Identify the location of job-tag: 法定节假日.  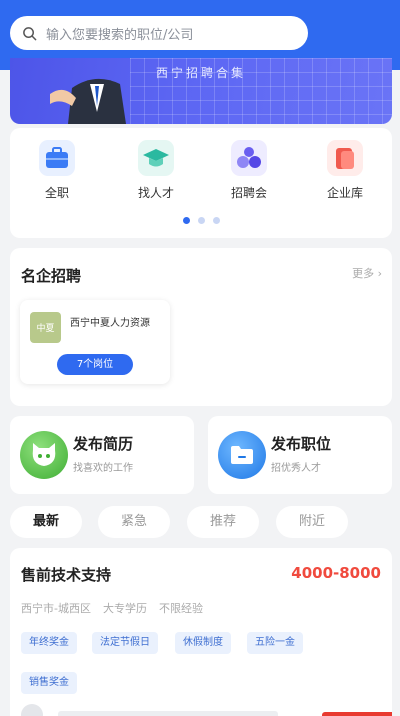
(125, 643).